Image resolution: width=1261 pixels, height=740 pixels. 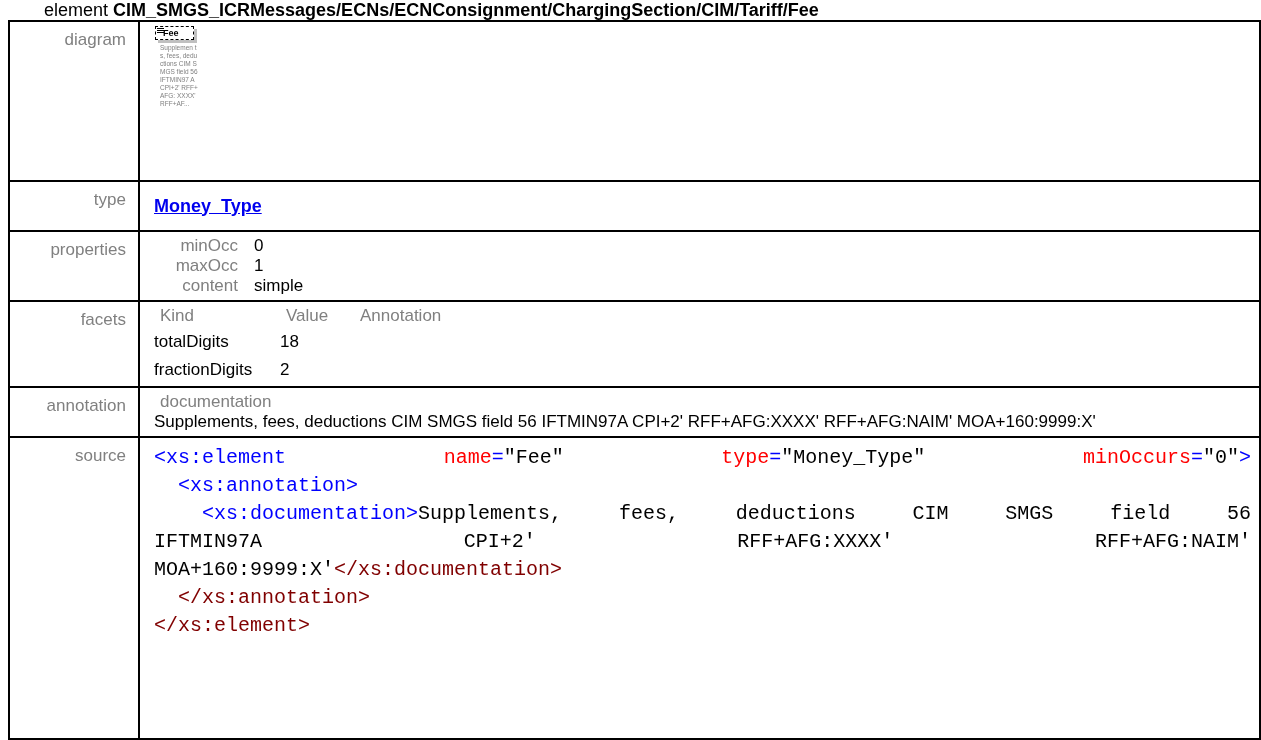 I want to click on property-value: 1, so click(x=259, y=266).